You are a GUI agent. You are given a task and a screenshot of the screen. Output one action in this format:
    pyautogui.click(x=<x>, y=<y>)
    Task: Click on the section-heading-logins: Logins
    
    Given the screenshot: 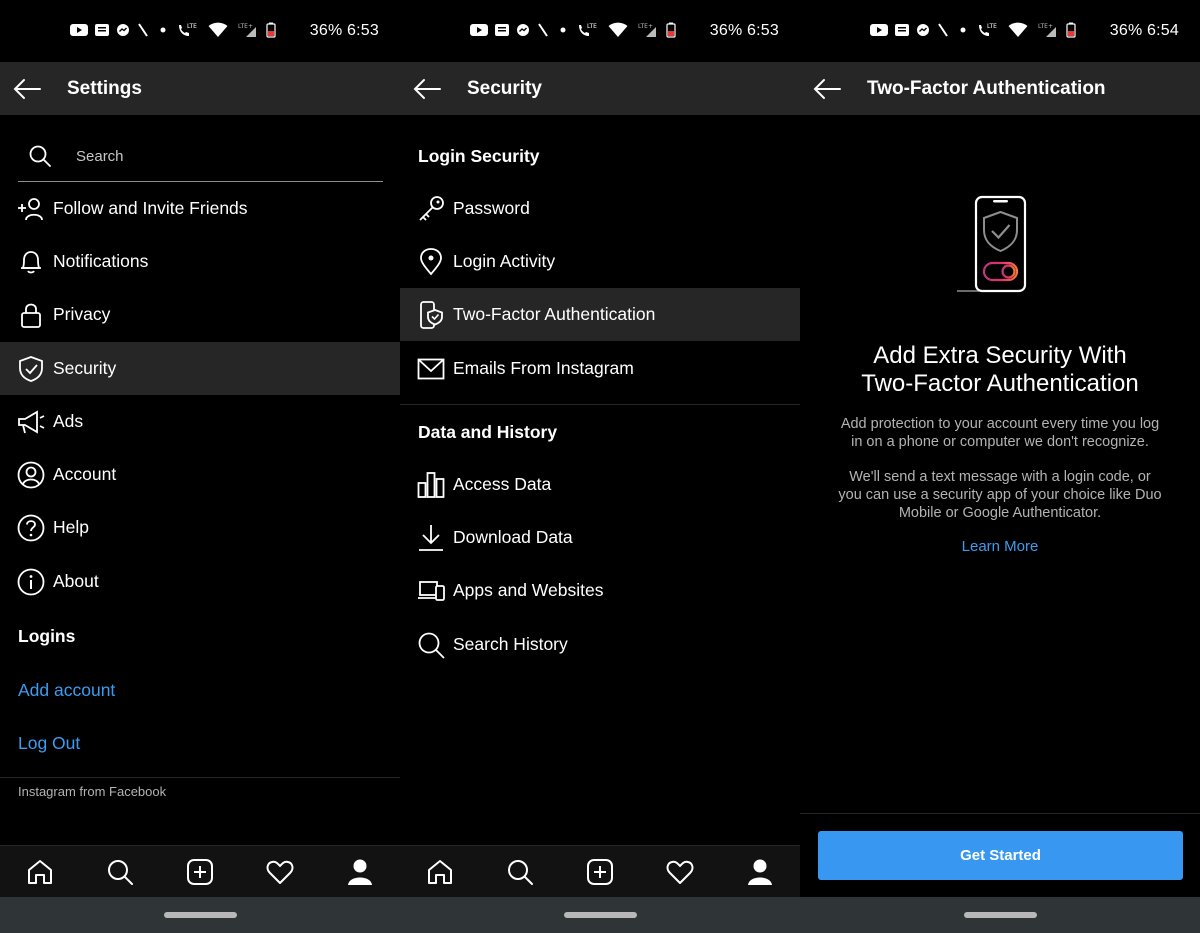 What is the action you would take?
    pyautogui.click(x=47, y=636)
    